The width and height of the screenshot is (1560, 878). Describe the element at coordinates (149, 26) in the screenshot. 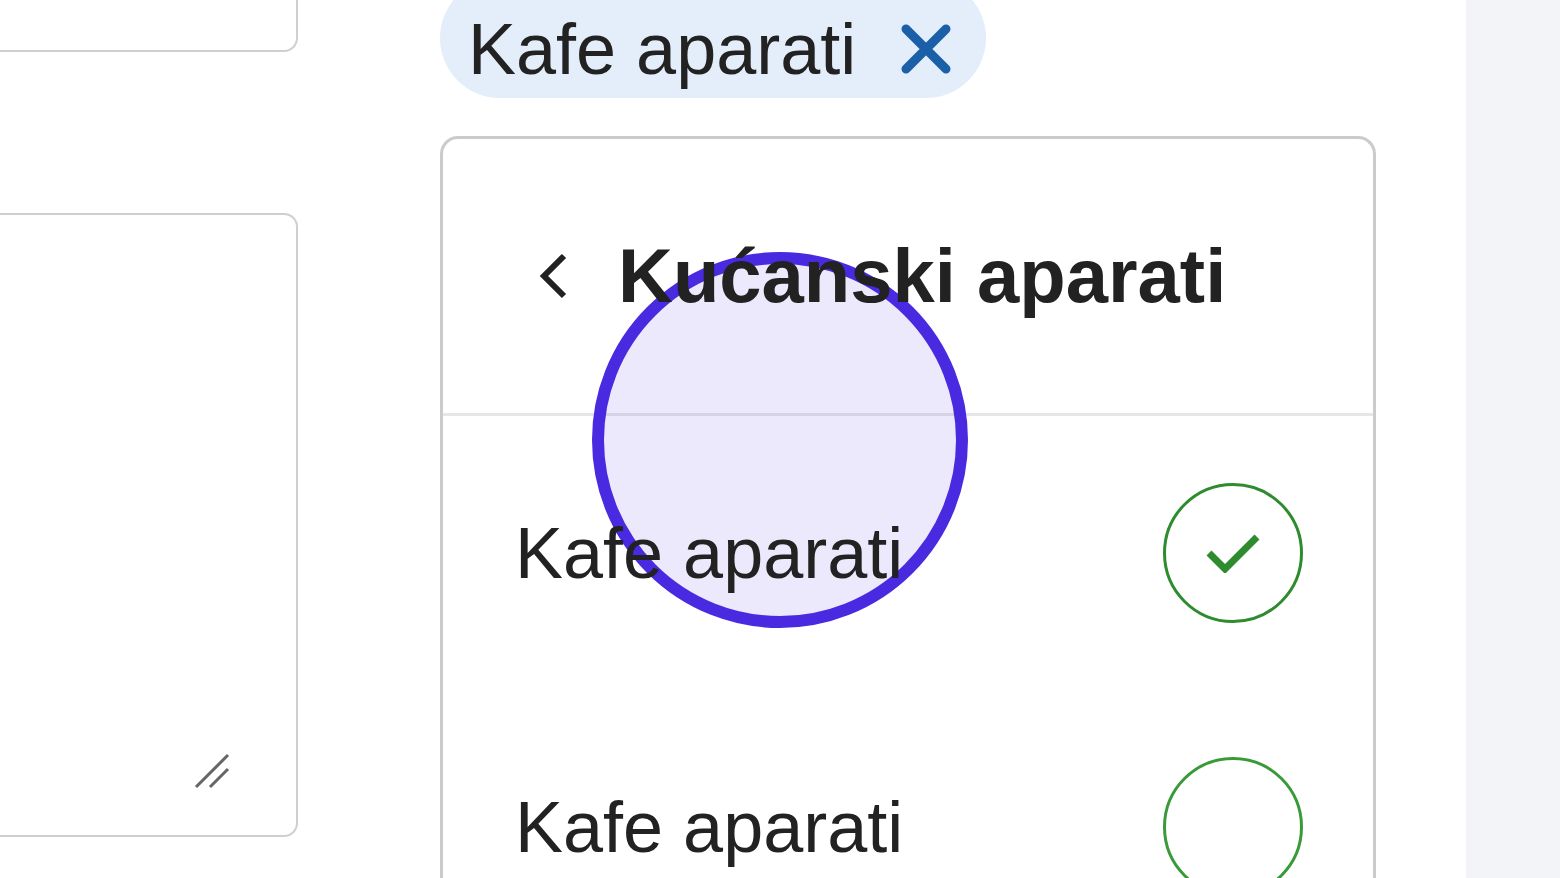

I see `text-field` at that location.